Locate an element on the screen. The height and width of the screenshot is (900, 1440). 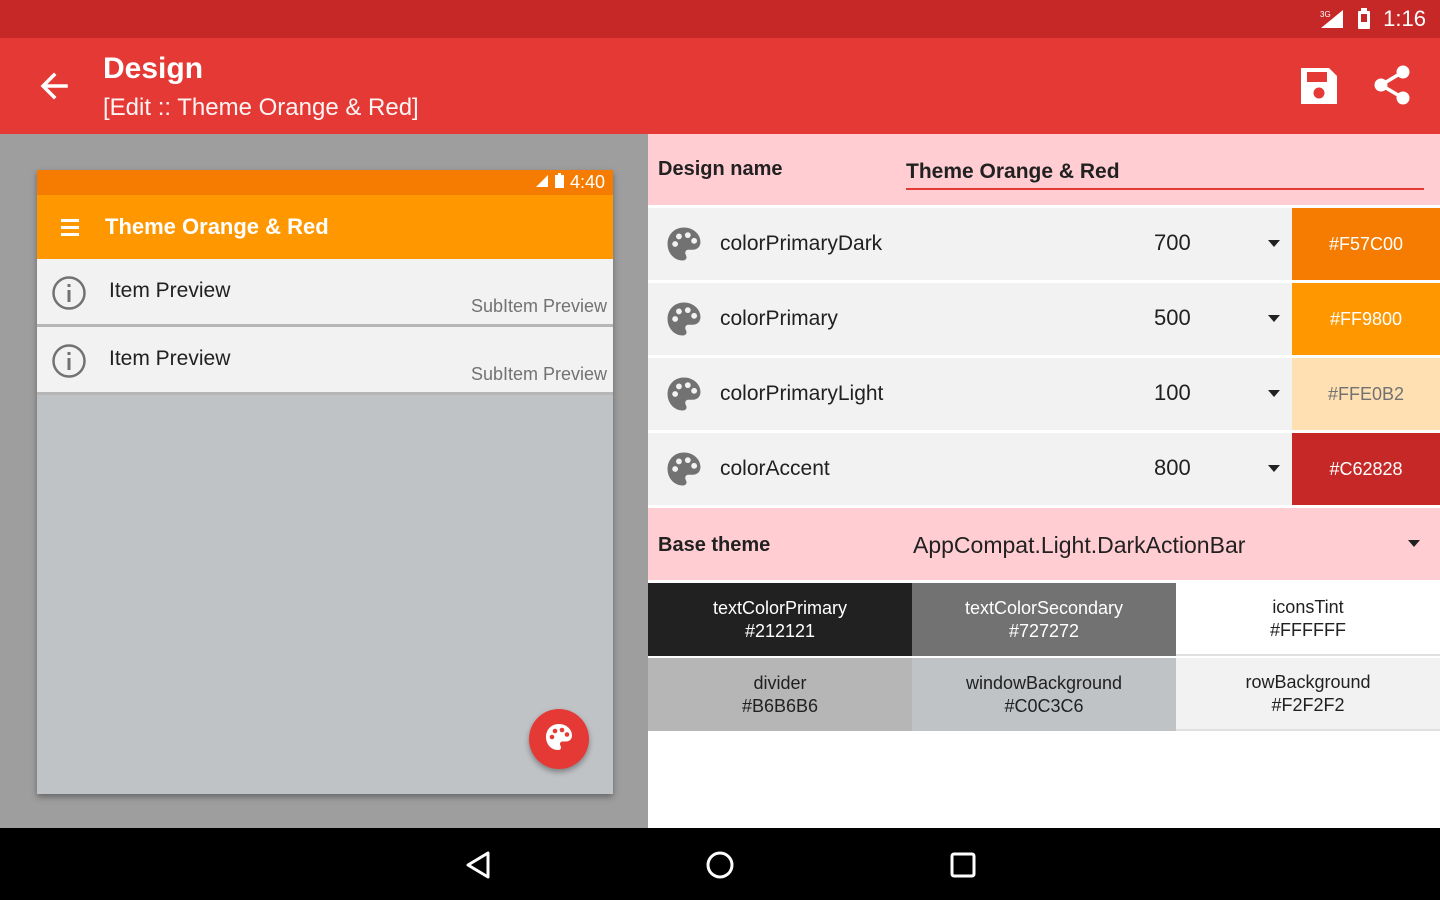
tile-name: rowBackground is located at coordinates (1308, 681).